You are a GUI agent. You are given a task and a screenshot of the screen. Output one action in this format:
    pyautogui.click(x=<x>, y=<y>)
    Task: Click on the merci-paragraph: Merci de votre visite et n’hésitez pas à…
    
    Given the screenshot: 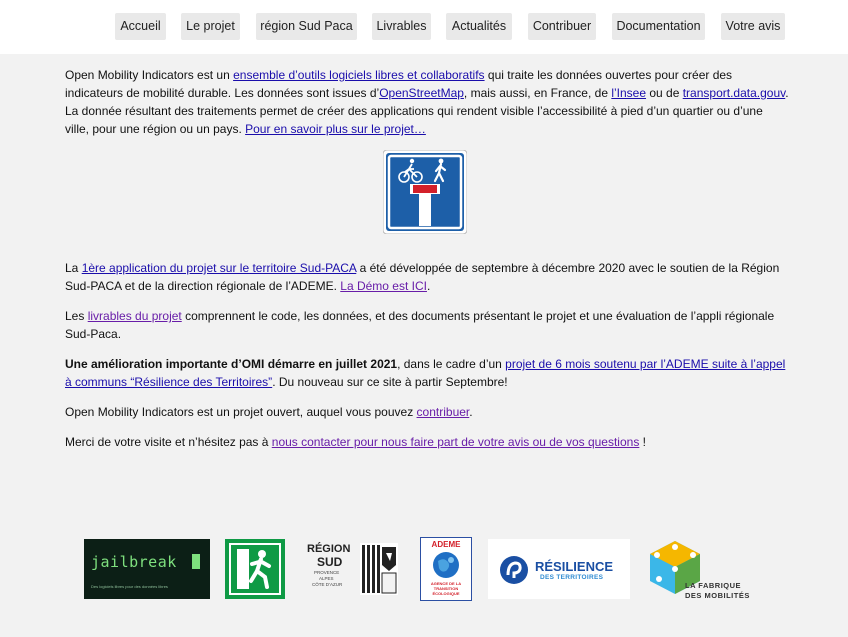 What is the action you would take?
    pyautogui.click(x=427, y=442)
    